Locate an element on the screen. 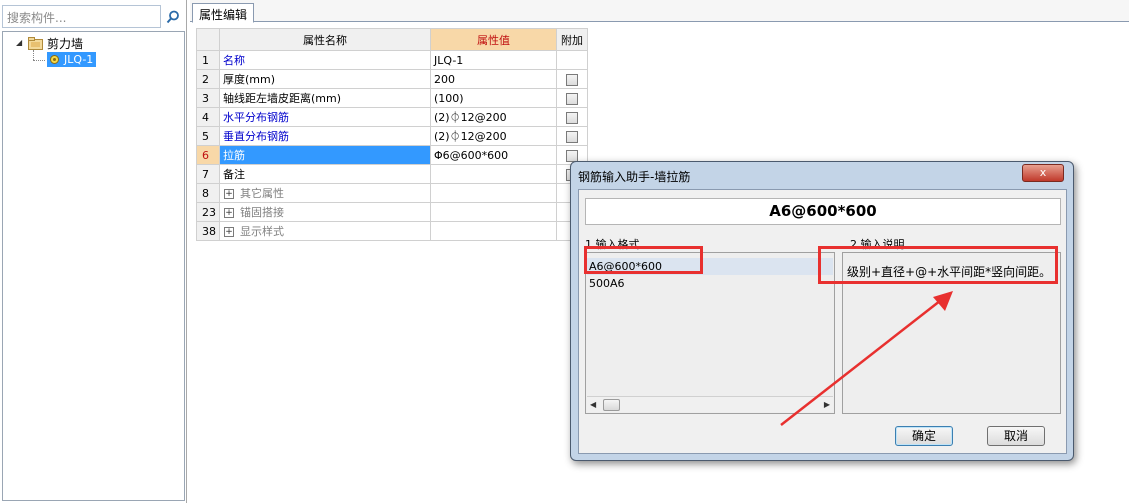 The height and width of the screenshot is (503, 1129). annotation-box-format is located at coordinates (643, 260).